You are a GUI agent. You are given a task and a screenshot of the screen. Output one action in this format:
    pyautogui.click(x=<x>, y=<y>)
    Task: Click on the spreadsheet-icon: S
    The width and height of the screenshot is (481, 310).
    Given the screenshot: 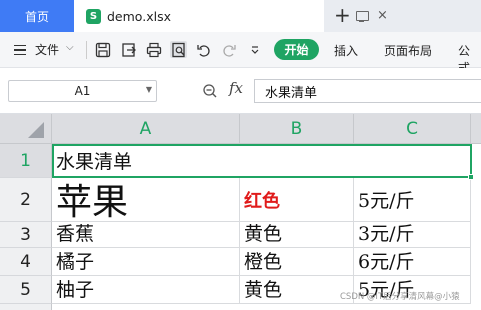 What is the action you would take?
    pyautogui.click(x=93, y=16)
    